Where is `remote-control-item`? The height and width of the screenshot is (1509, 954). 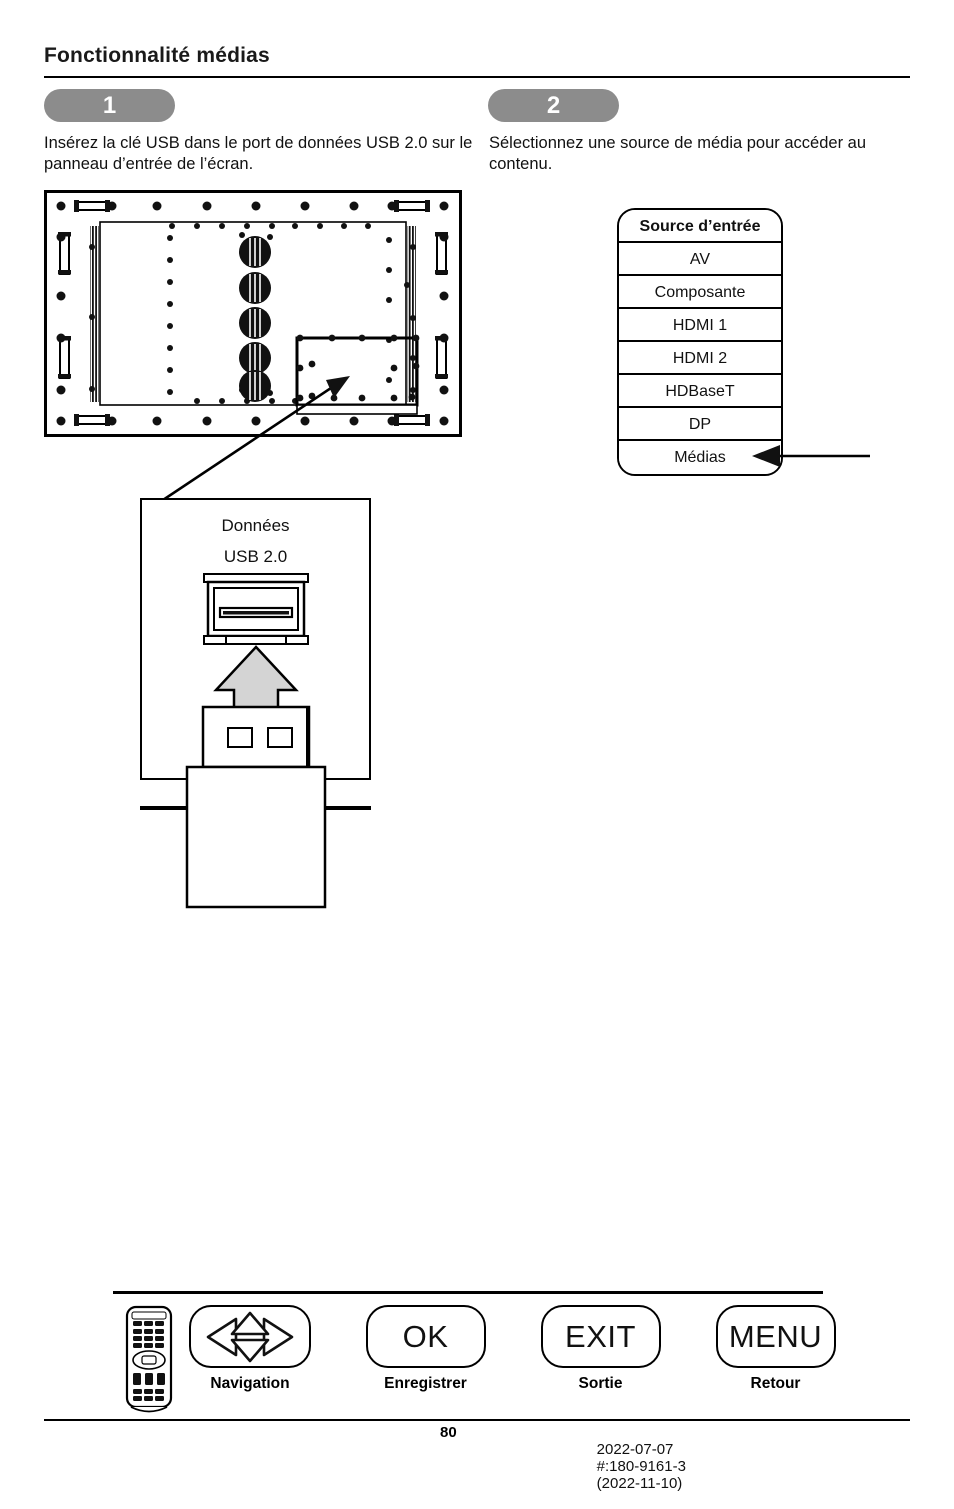 remote-control-item is located at coordinates (149, 1359).